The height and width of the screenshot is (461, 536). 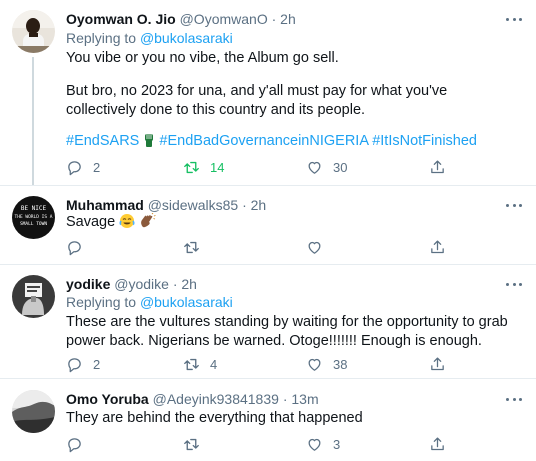 What do you see at coordinates (261, 364) in the screenshot?
I see `tweet-actions: 2 4 38` at bounding box center [261, 364].